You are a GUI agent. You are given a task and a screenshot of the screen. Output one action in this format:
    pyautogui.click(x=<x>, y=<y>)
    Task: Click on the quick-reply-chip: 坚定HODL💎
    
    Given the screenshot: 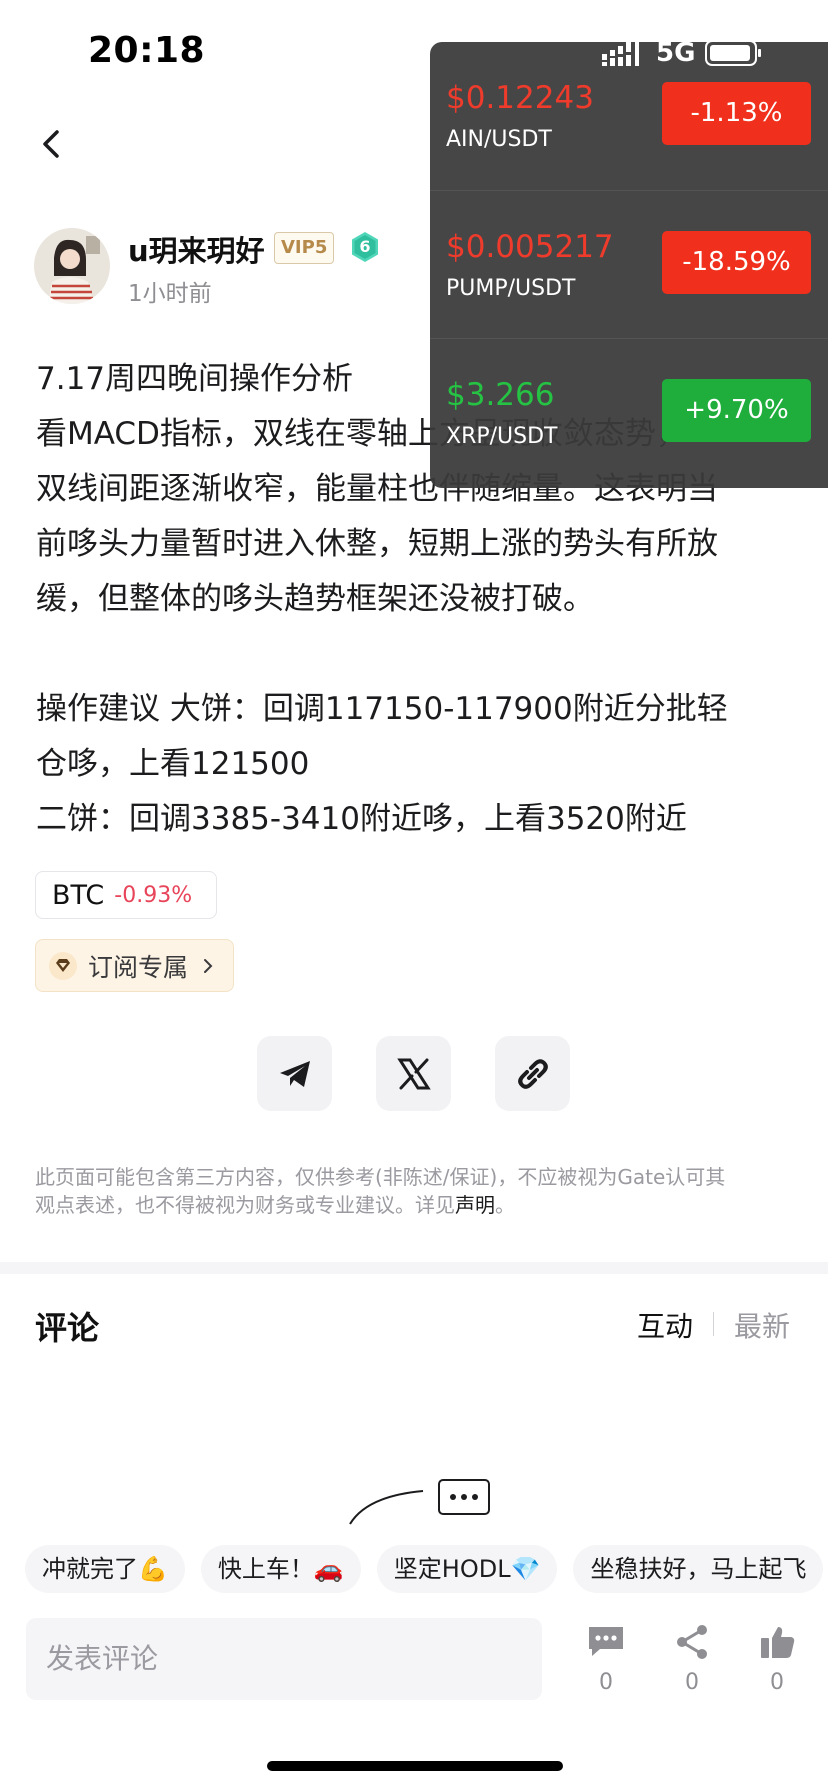 What is the action you would take?
    pyautogui.click(x=467, y=1569)
    